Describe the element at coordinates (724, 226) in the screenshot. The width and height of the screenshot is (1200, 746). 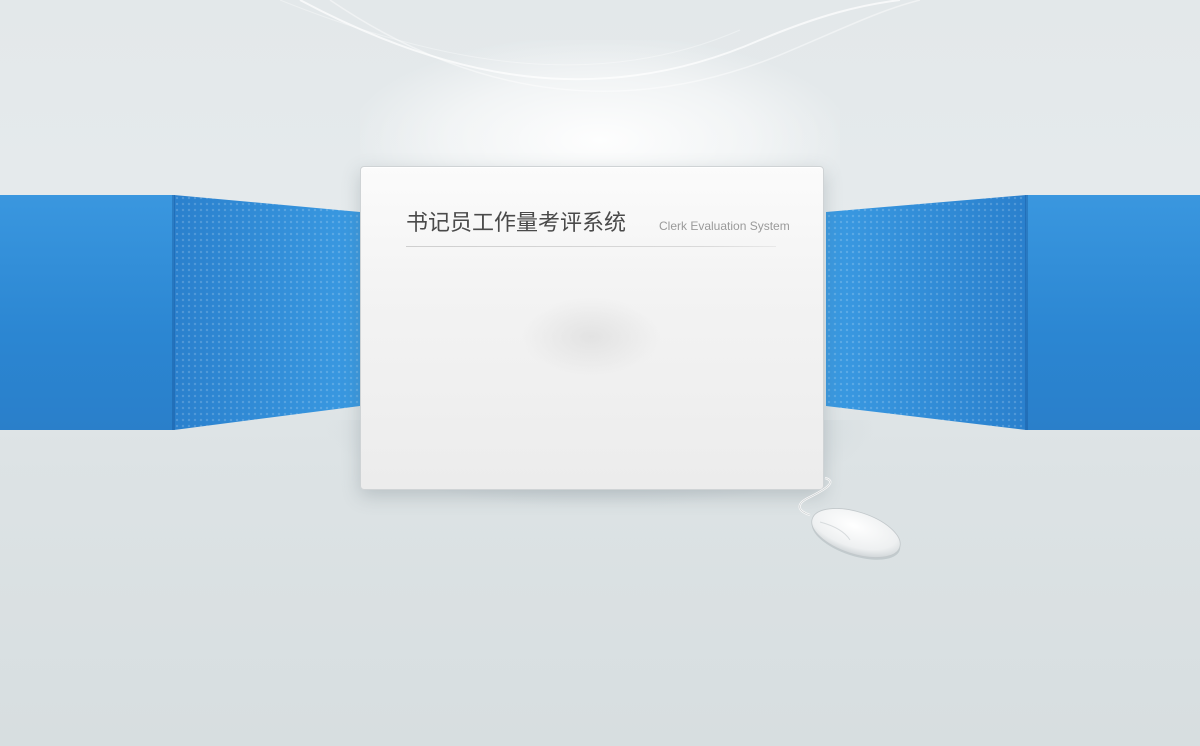
I see `system-subtitle: Clerk Evaluation System` at that location.